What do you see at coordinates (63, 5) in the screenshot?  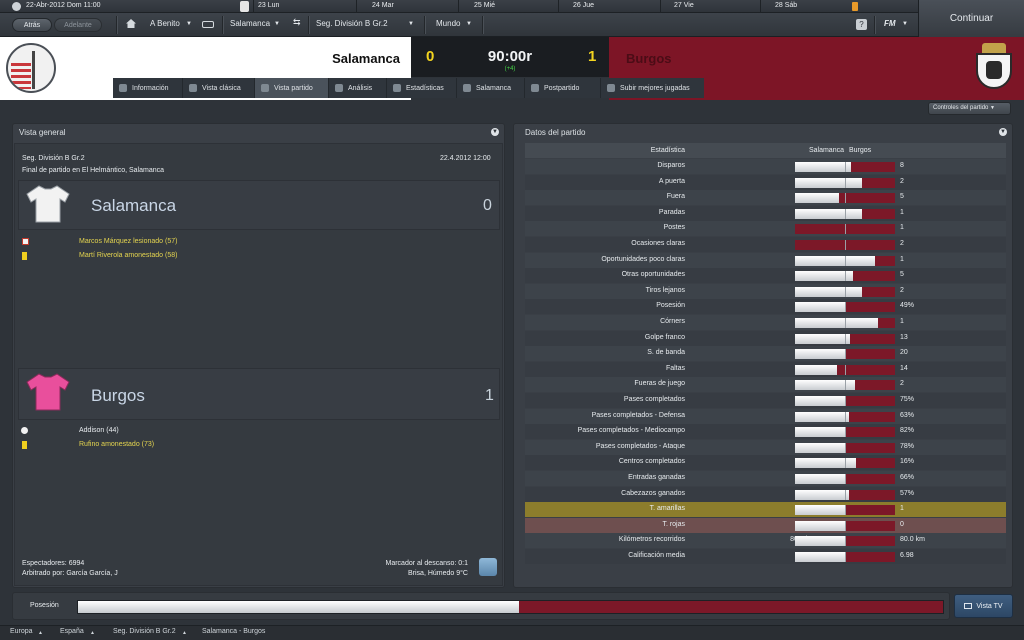 I see `current-date: 22-Abr-2012 Dom 11:00` at bounding box center [63, 5].